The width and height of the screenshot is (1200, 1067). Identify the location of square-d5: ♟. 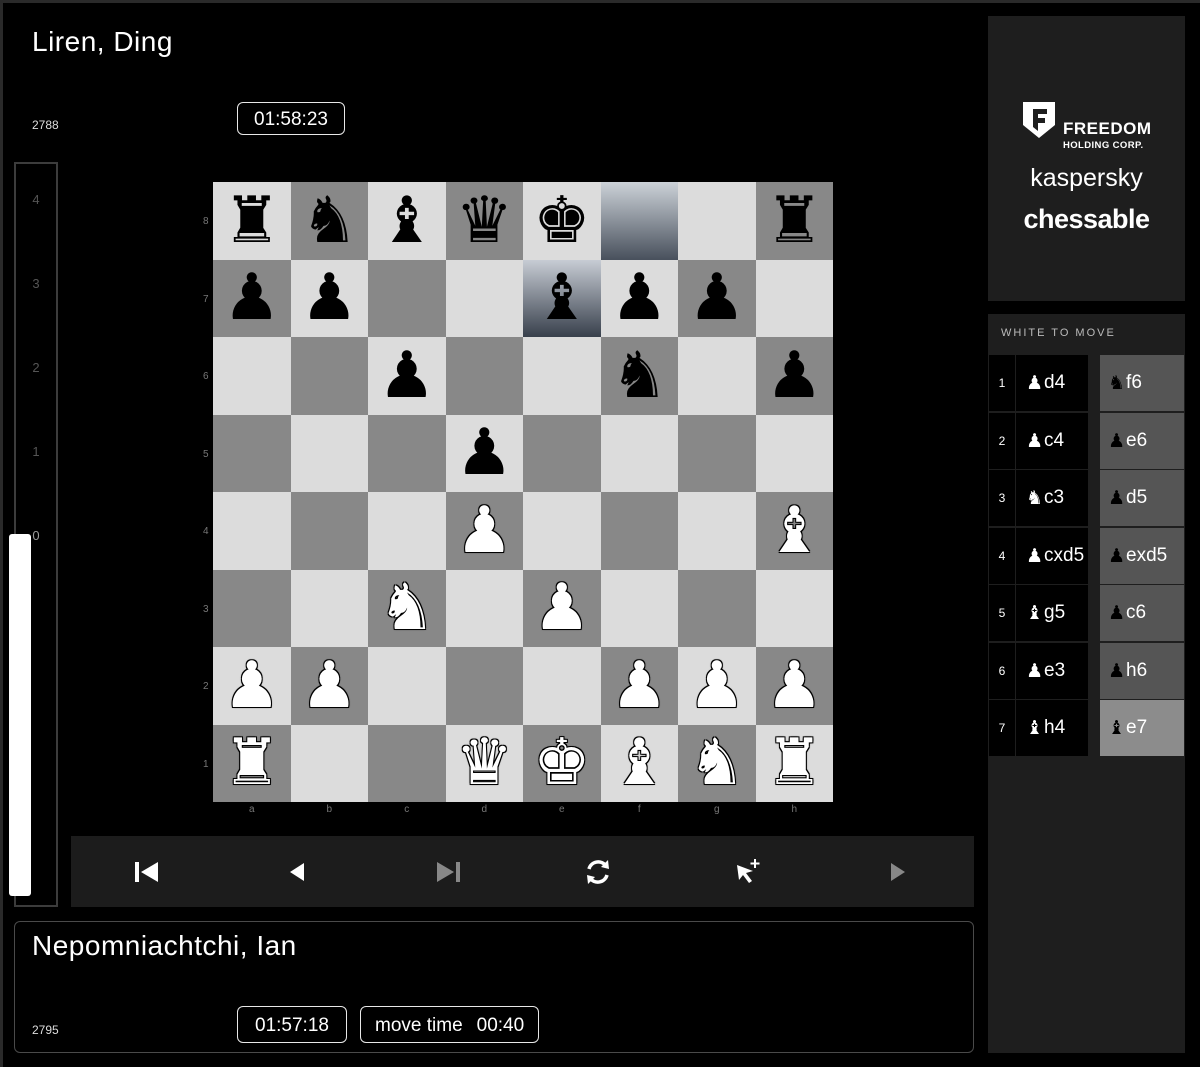
(484, 453).